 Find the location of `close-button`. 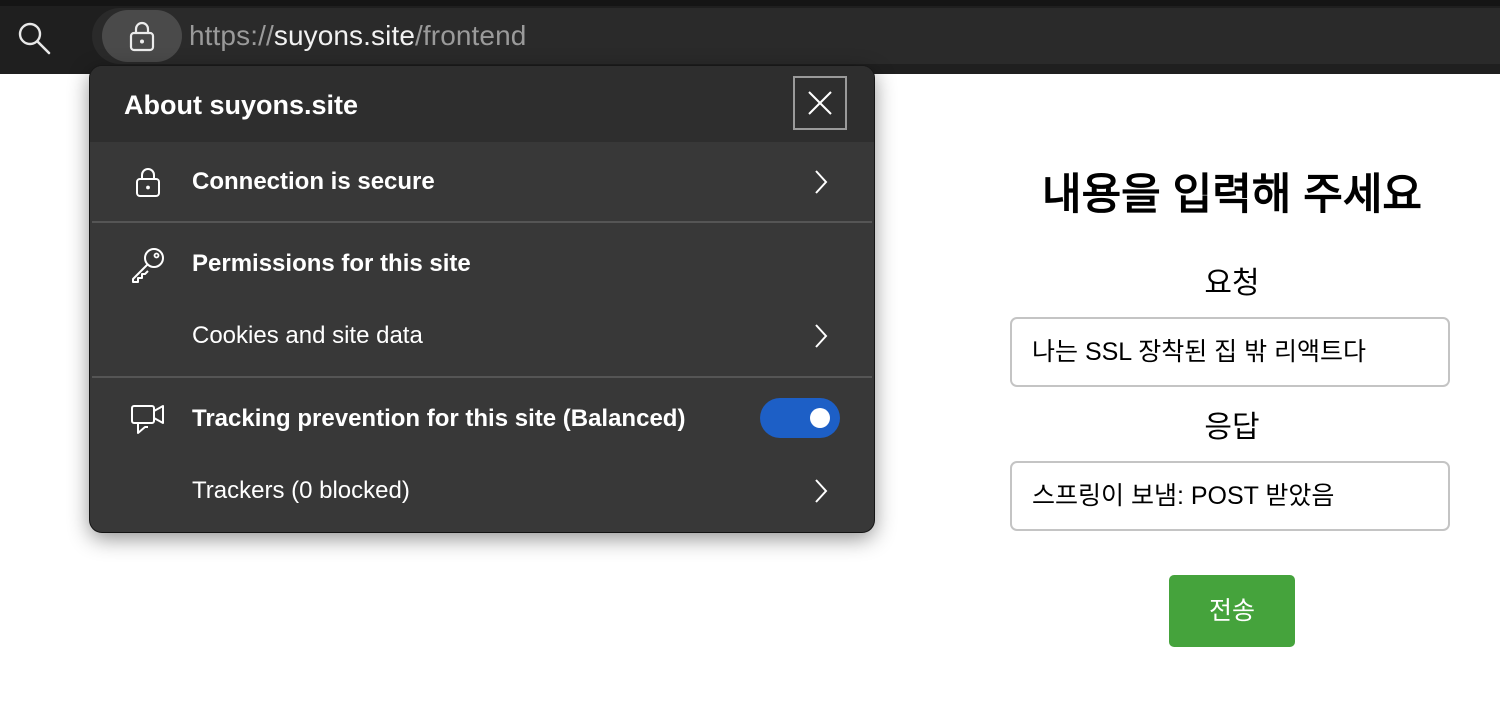

close-button is located at coordinates (820, 103).